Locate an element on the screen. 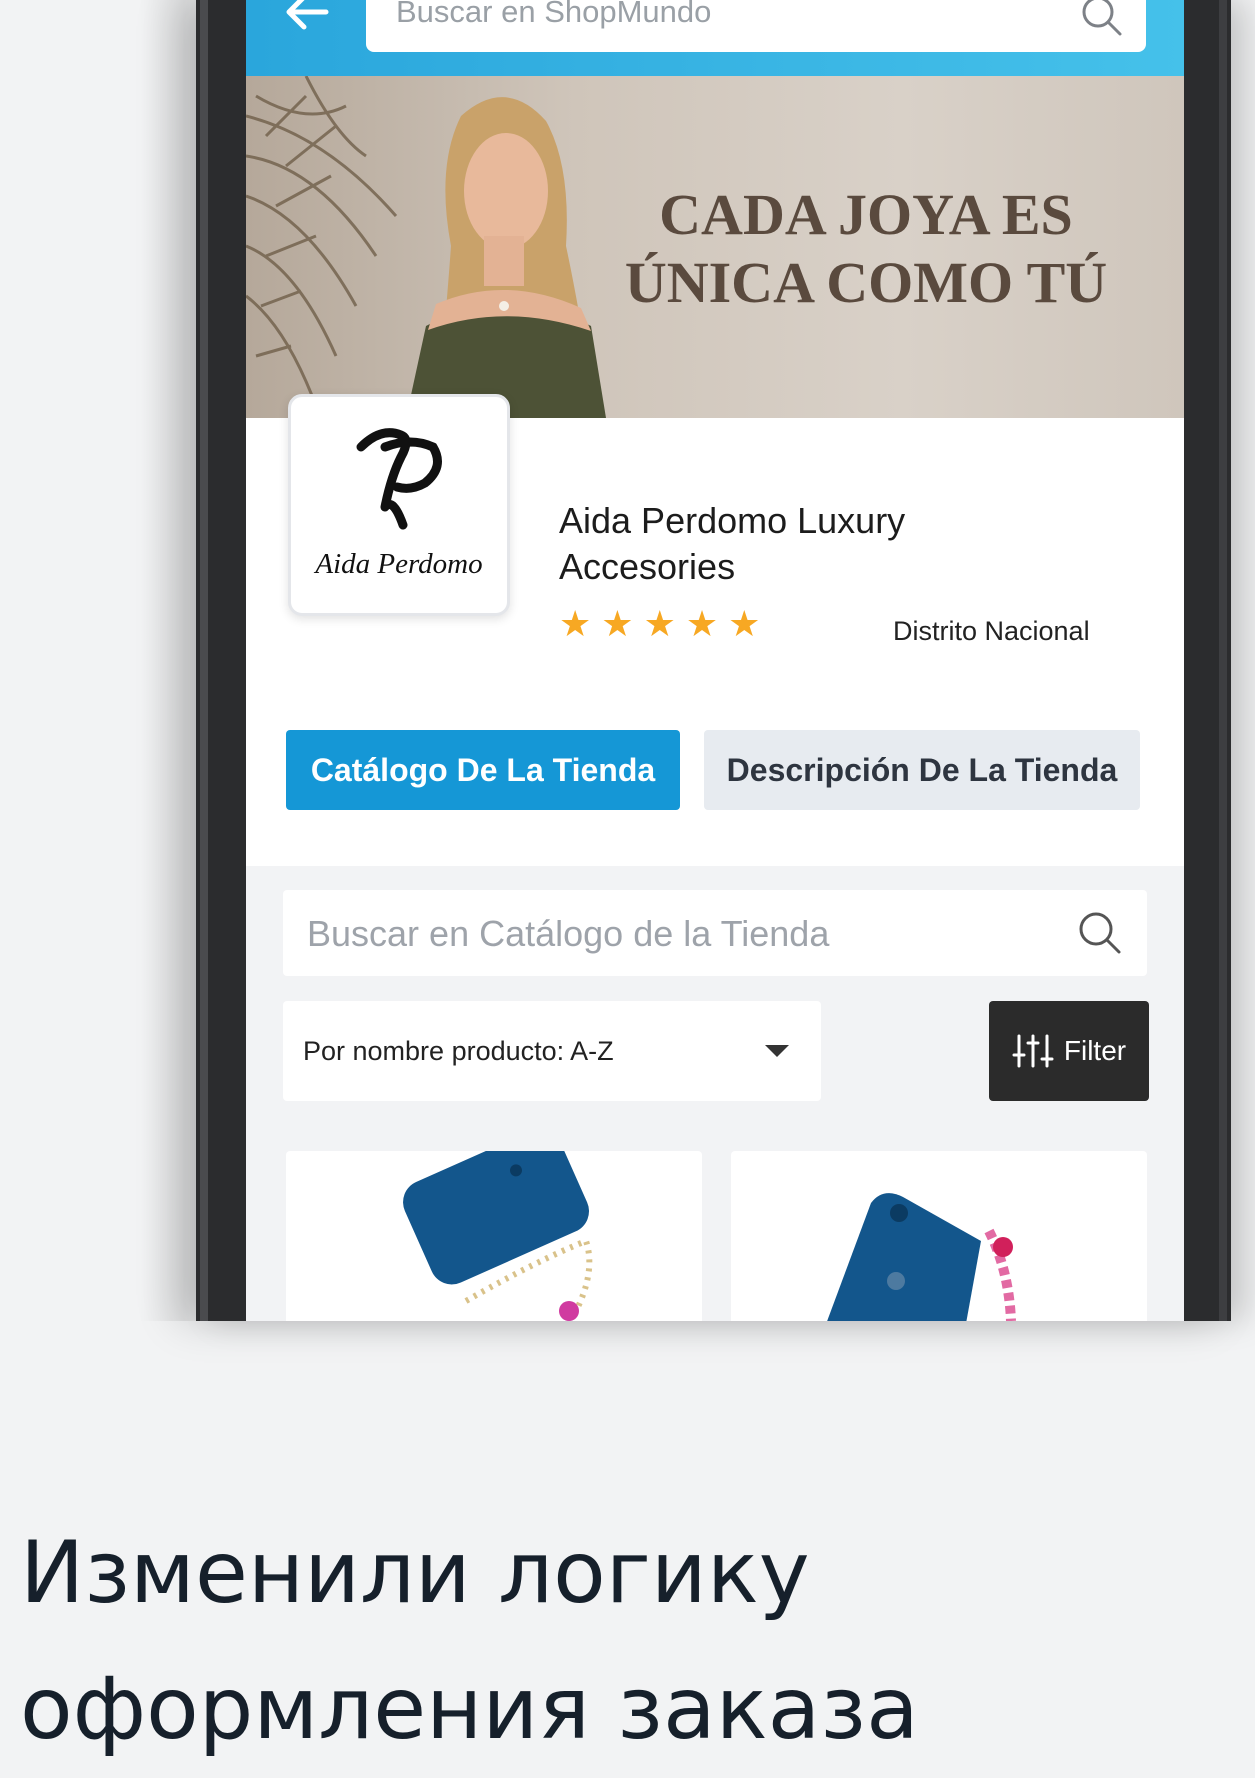 Image resolution: width=1255 pixels, height=1778 pixels. banner-tagline-line1: CADA JOYA ES is located at coordinates (866, 214).